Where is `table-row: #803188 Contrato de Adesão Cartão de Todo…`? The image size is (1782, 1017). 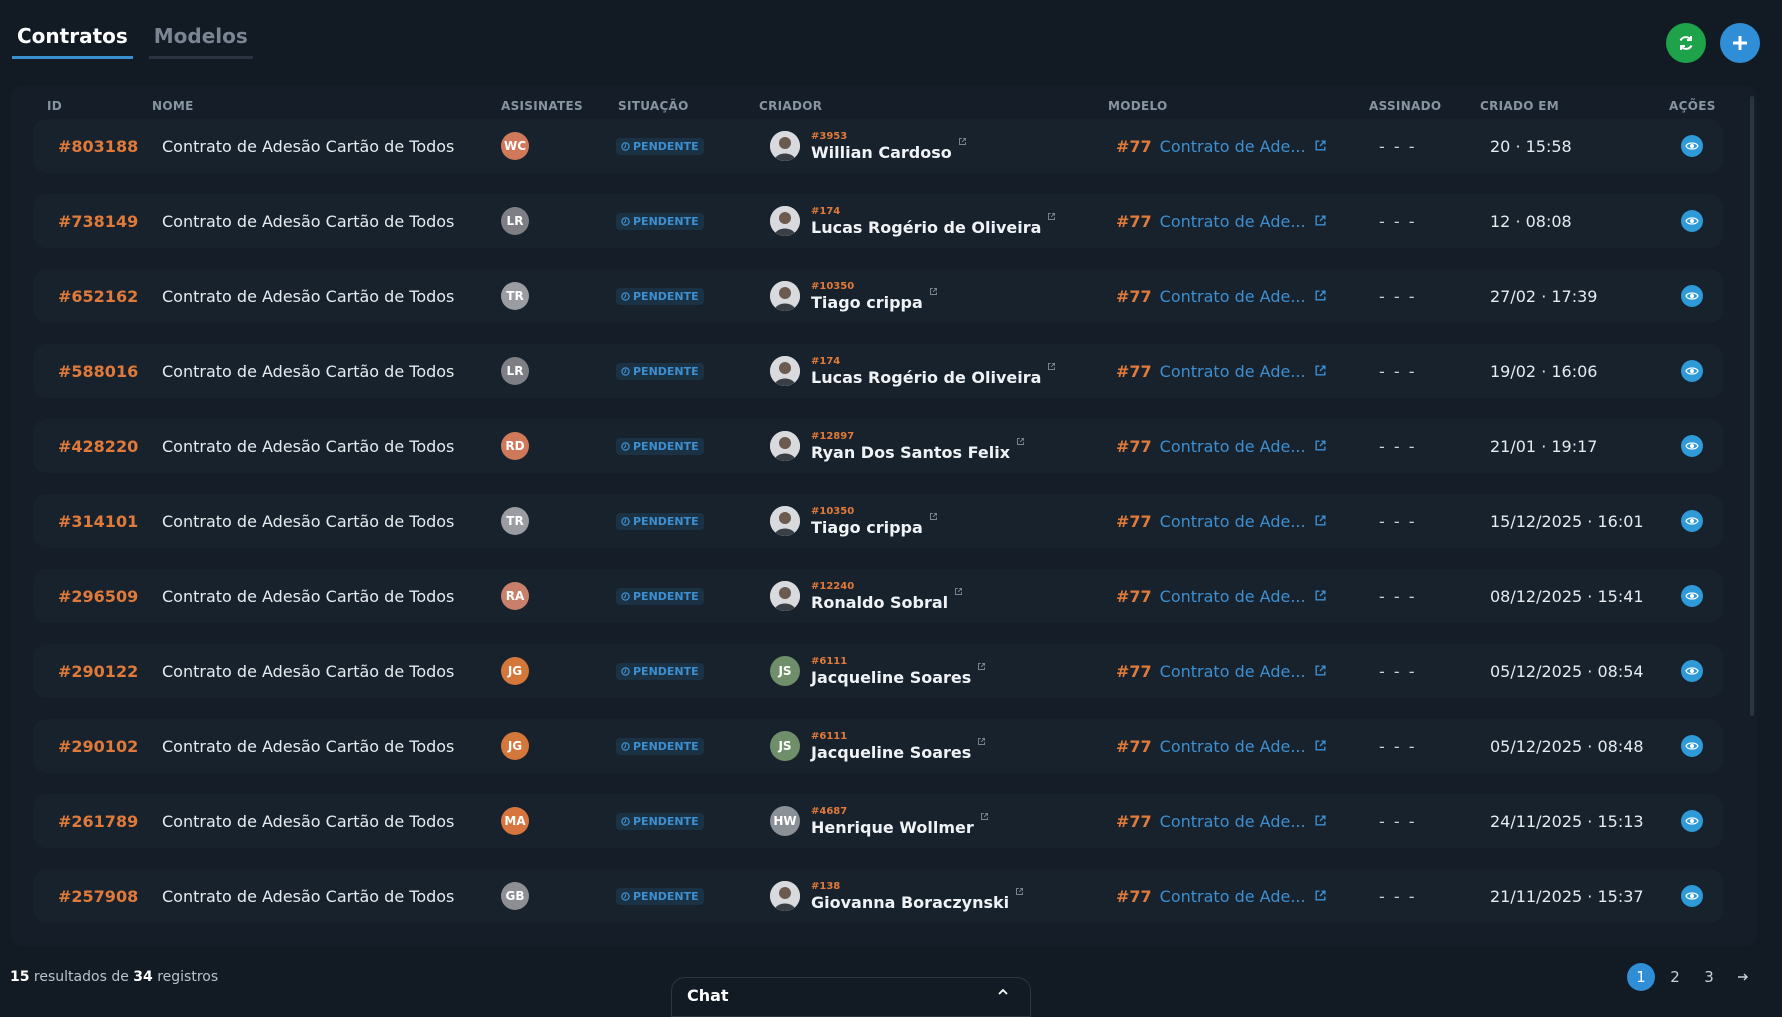
table-row: #803188 Contrato de Adesão Cartão de Todo… is located at coordinates (878, 146).